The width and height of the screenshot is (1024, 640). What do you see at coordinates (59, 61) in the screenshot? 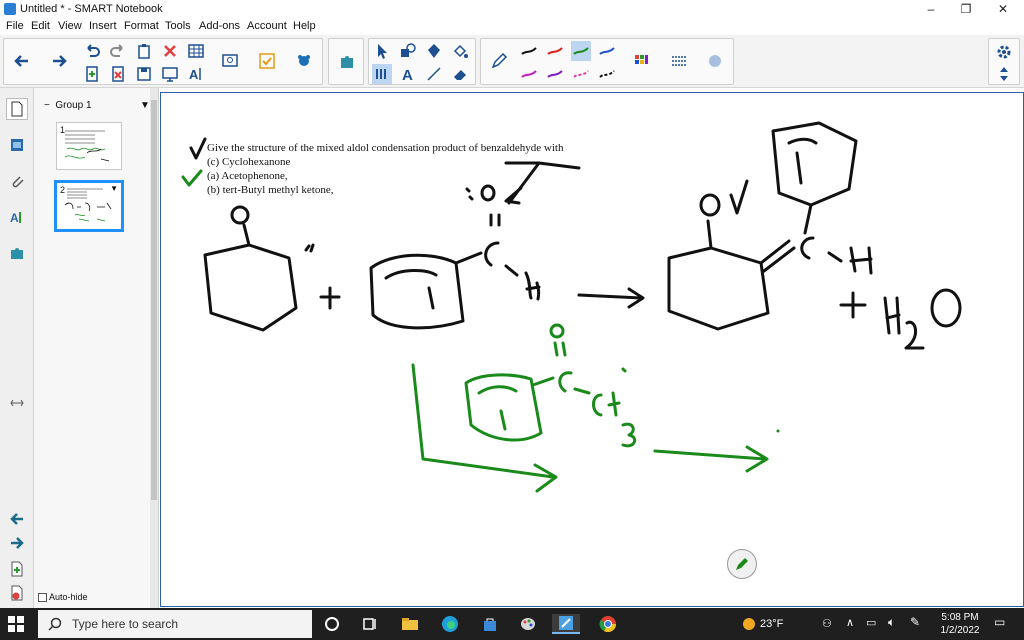
I see `forward-arrow-icon` at bounding box center [59, 61].